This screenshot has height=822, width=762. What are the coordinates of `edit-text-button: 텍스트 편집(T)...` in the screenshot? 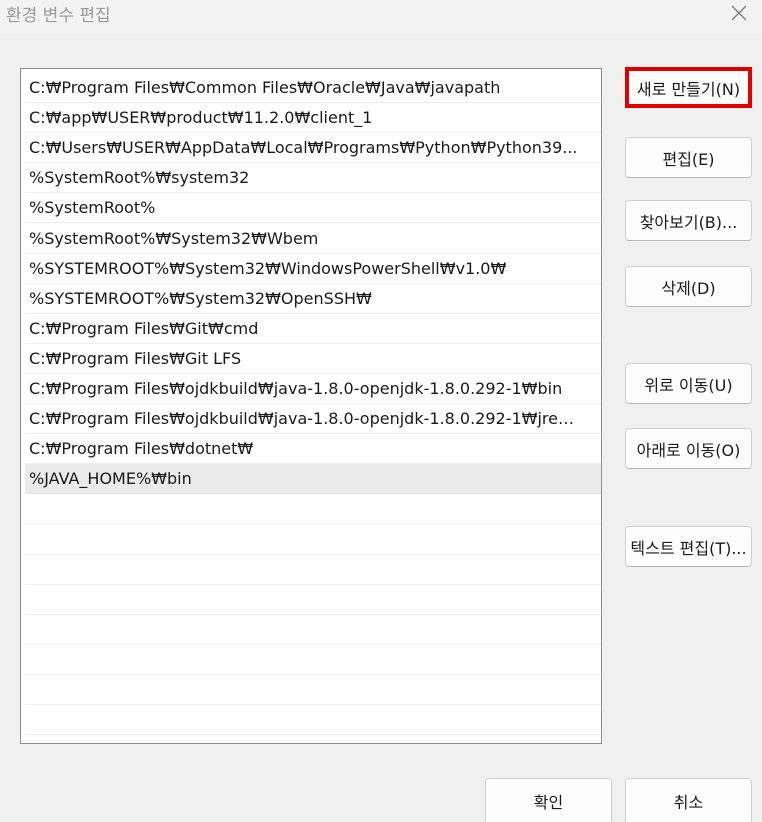 It's located at (688, 546).